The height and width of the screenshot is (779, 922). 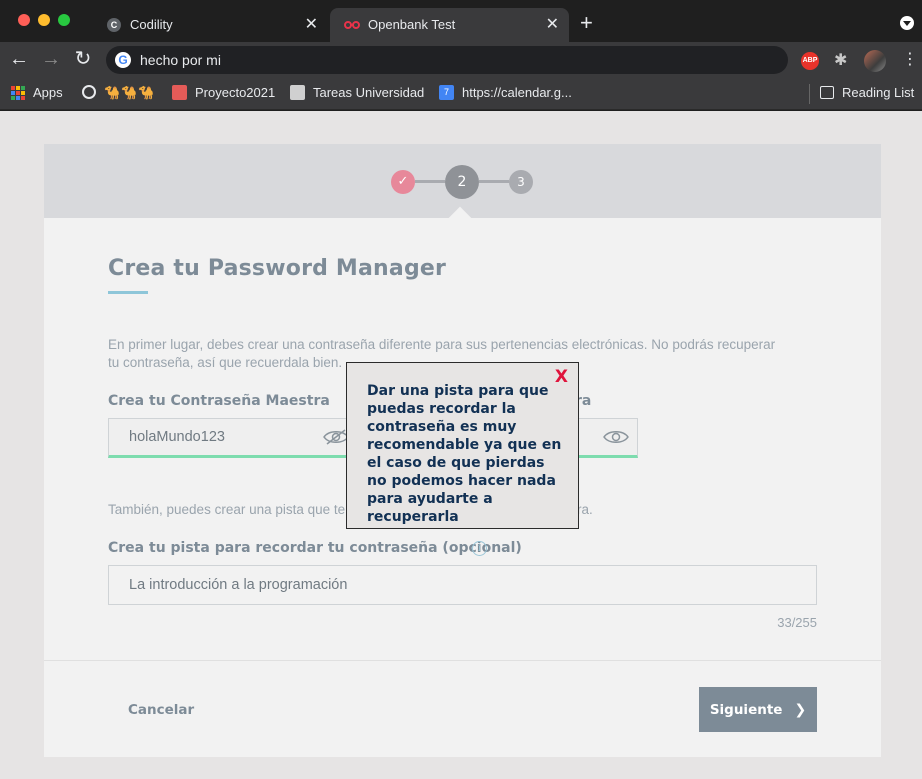 I want to click on info-icon: i, so click(x=479, y=548).